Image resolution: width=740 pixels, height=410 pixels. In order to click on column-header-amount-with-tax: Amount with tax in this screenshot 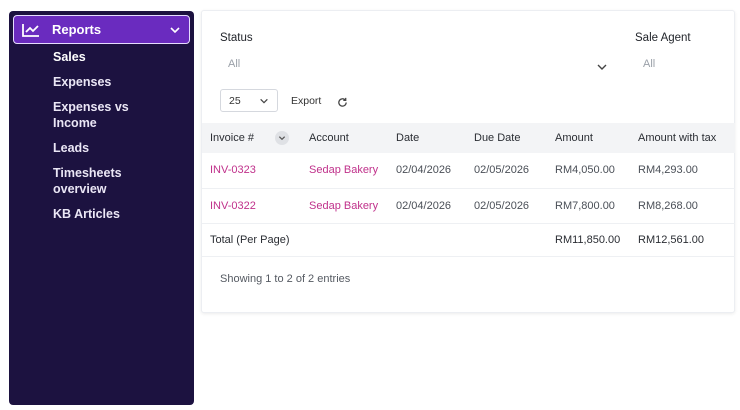, I will do `click(682, 138)`.